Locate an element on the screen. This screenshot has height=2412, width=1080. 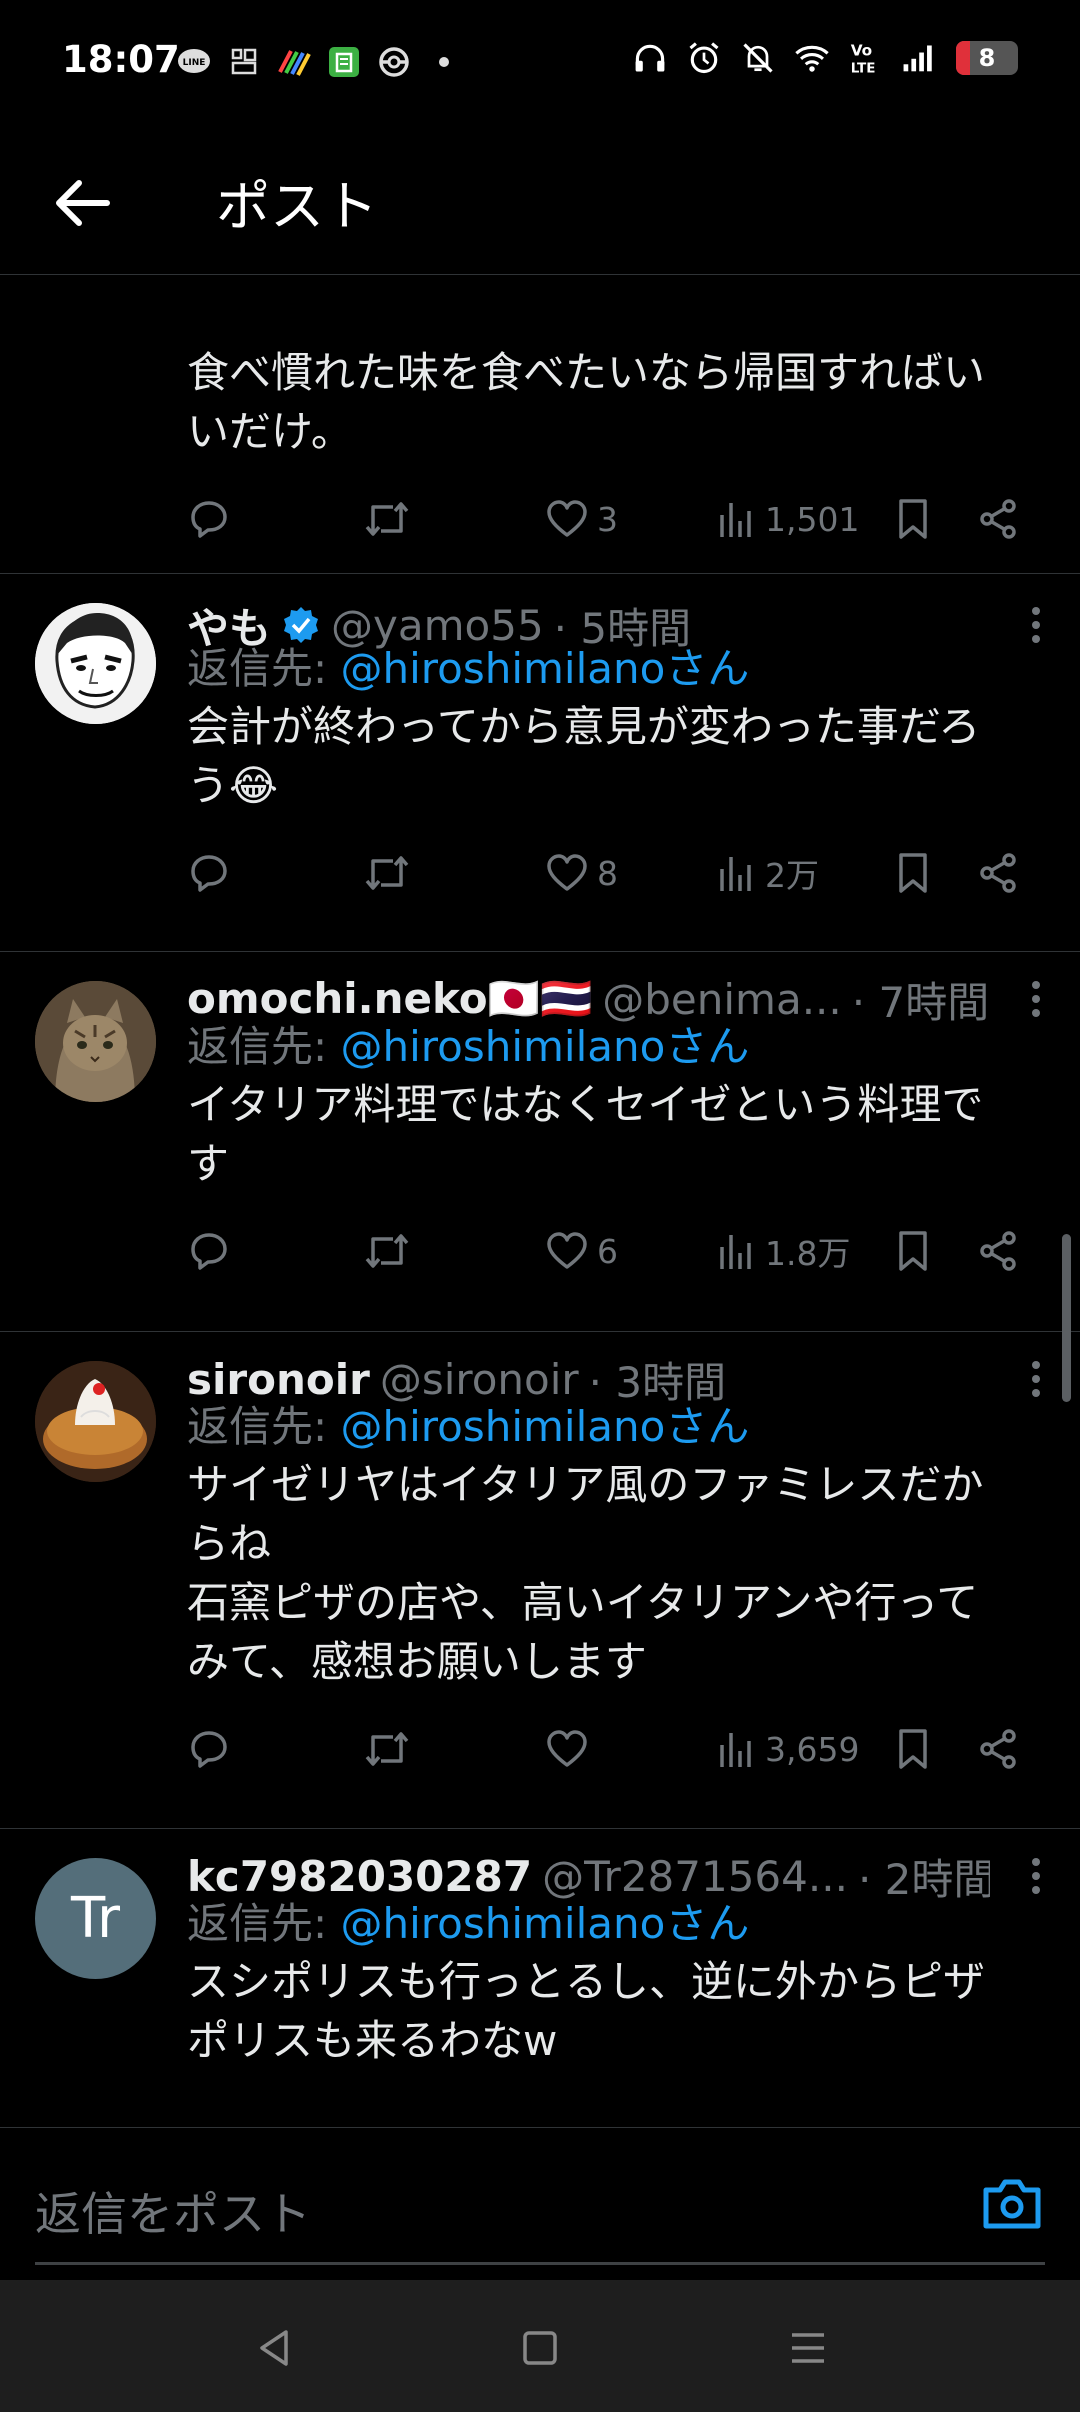
volte-icon: Vo LTE is located at coordinates (866, 58).